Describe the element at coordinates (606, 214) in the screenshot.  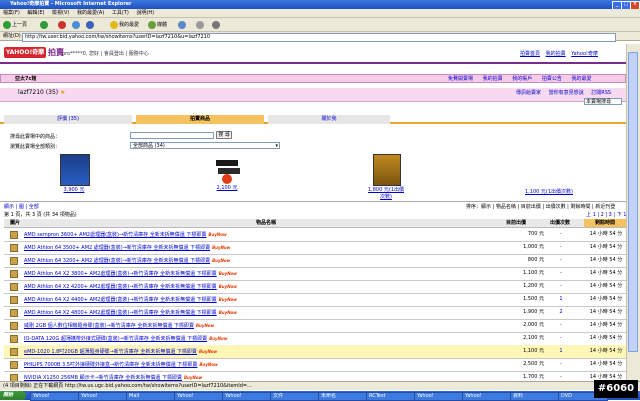
I see `pagination: 上 1 | 2 | 3 | 下 1` at that location.